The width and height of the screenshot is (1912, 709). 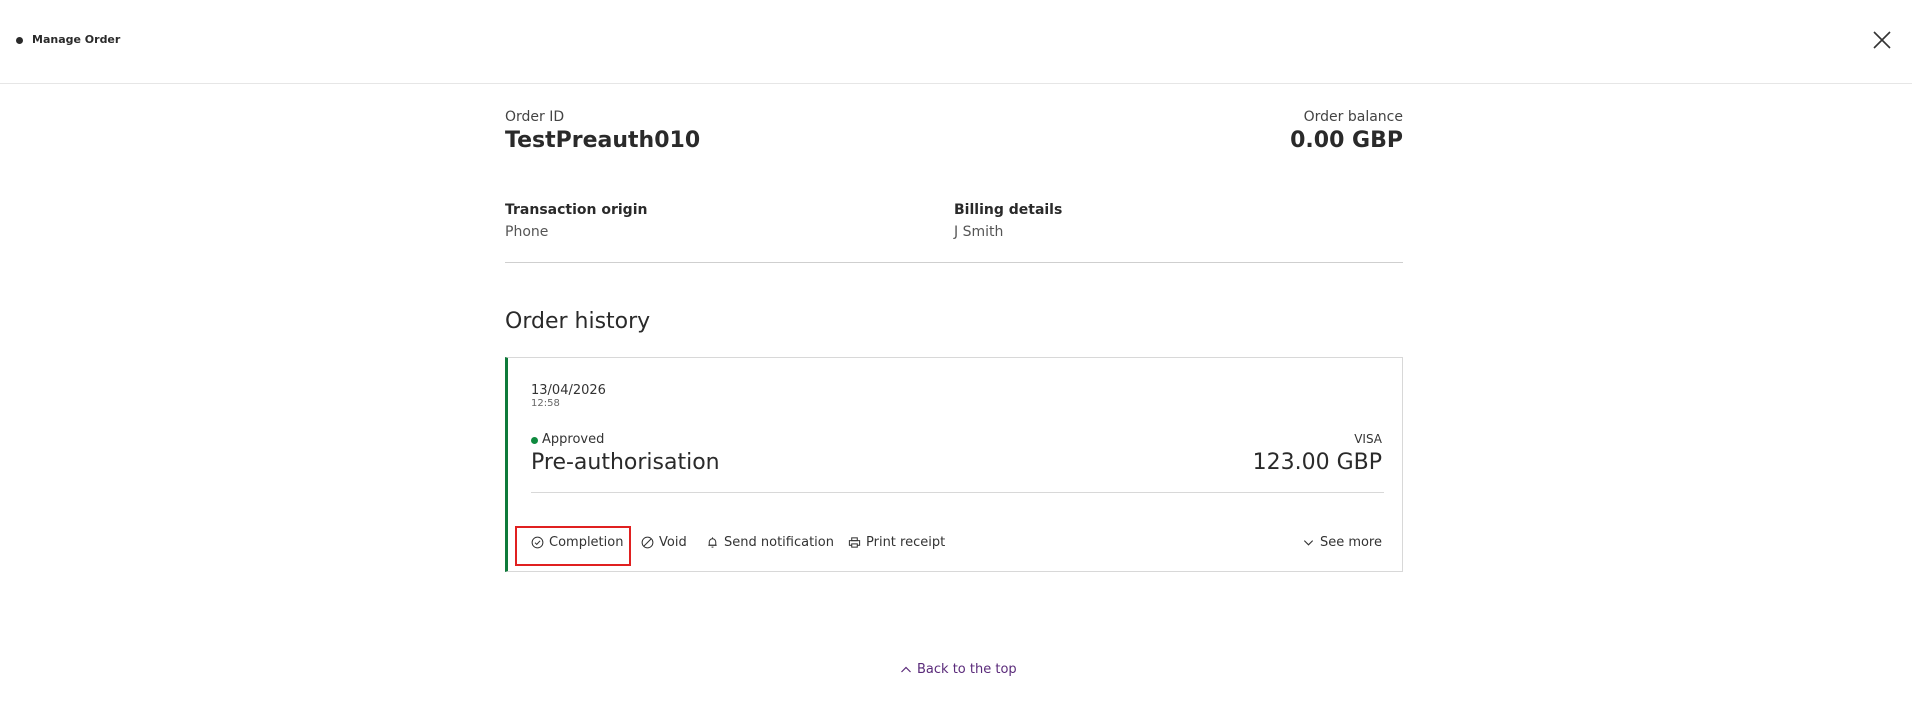 I want to click on entry-amount: 123.00 GBP, so click(x=1317, y=462).